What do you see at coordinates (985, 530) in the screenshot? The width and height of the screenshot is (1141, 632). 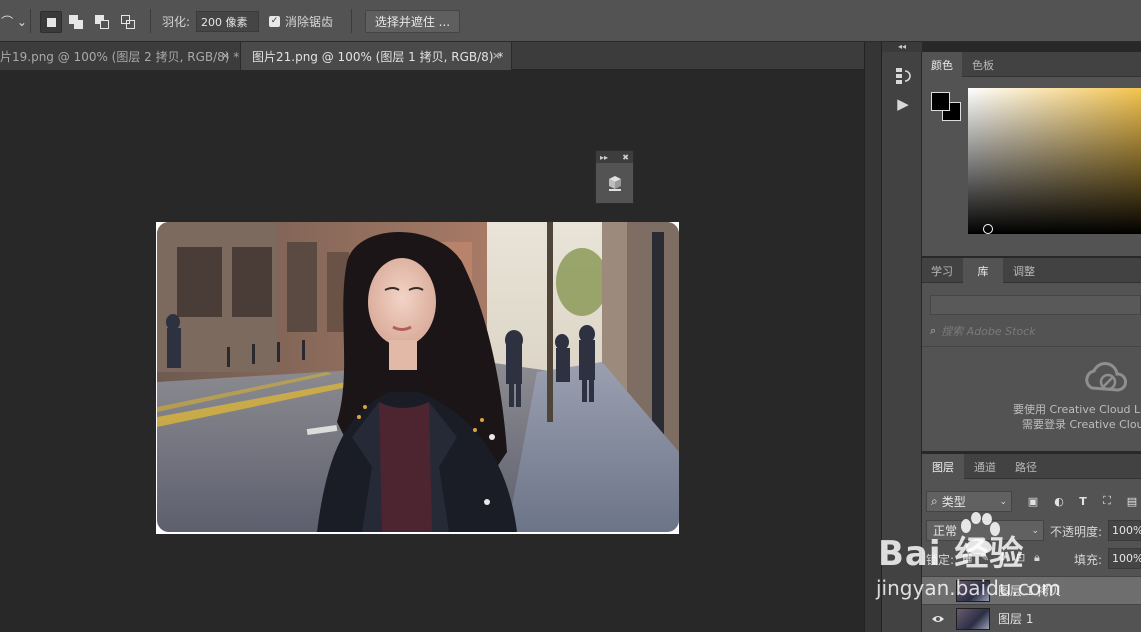 I see `blend-mode-select: 正常 ⌄` at bounding box center [985, 530].